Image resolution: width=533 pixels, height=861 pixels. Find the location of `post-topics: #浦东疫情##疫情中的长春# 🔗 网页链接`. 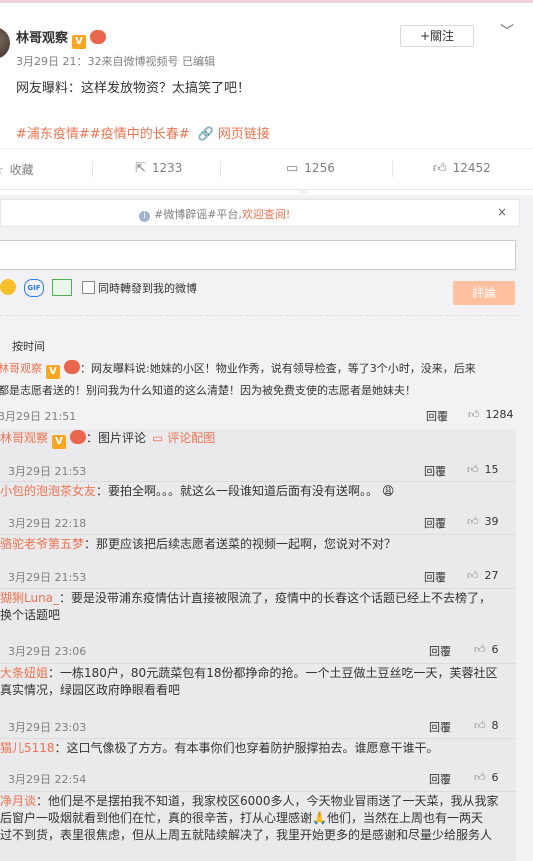

post-topics: #浦东疫情##疫情中的长春# 🔗 网页链接 is located at coordinates (143, 132).